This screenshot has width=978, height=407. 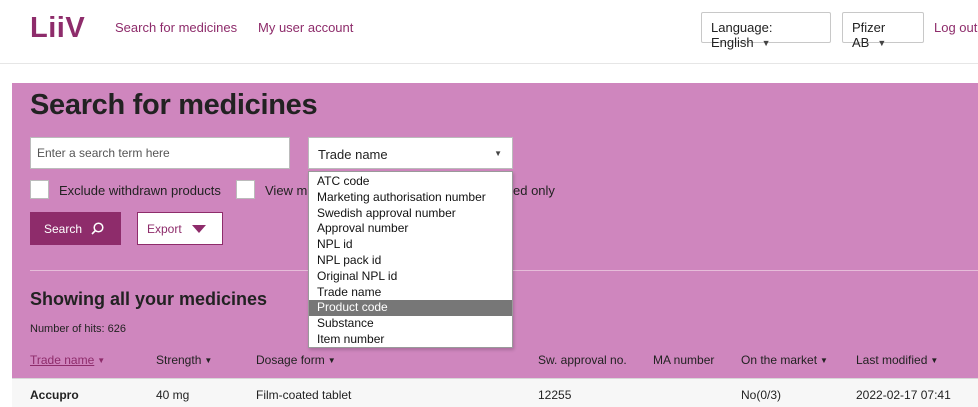 I want to click on hits-count: Number of hits: 626, so click(x=78, y=329).